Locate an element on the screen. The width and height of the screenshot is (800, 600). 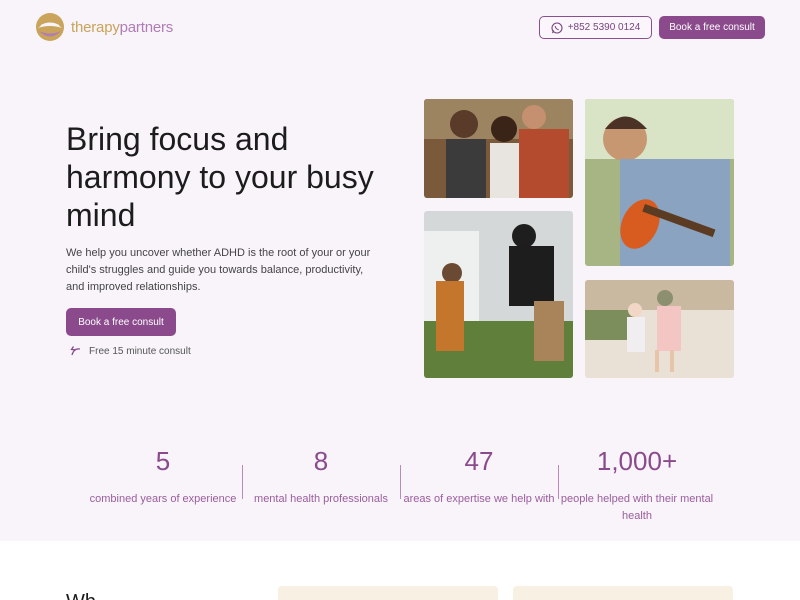
stat-expertise: 47 areas of expertise we help with is located at coordinates (479, 475).